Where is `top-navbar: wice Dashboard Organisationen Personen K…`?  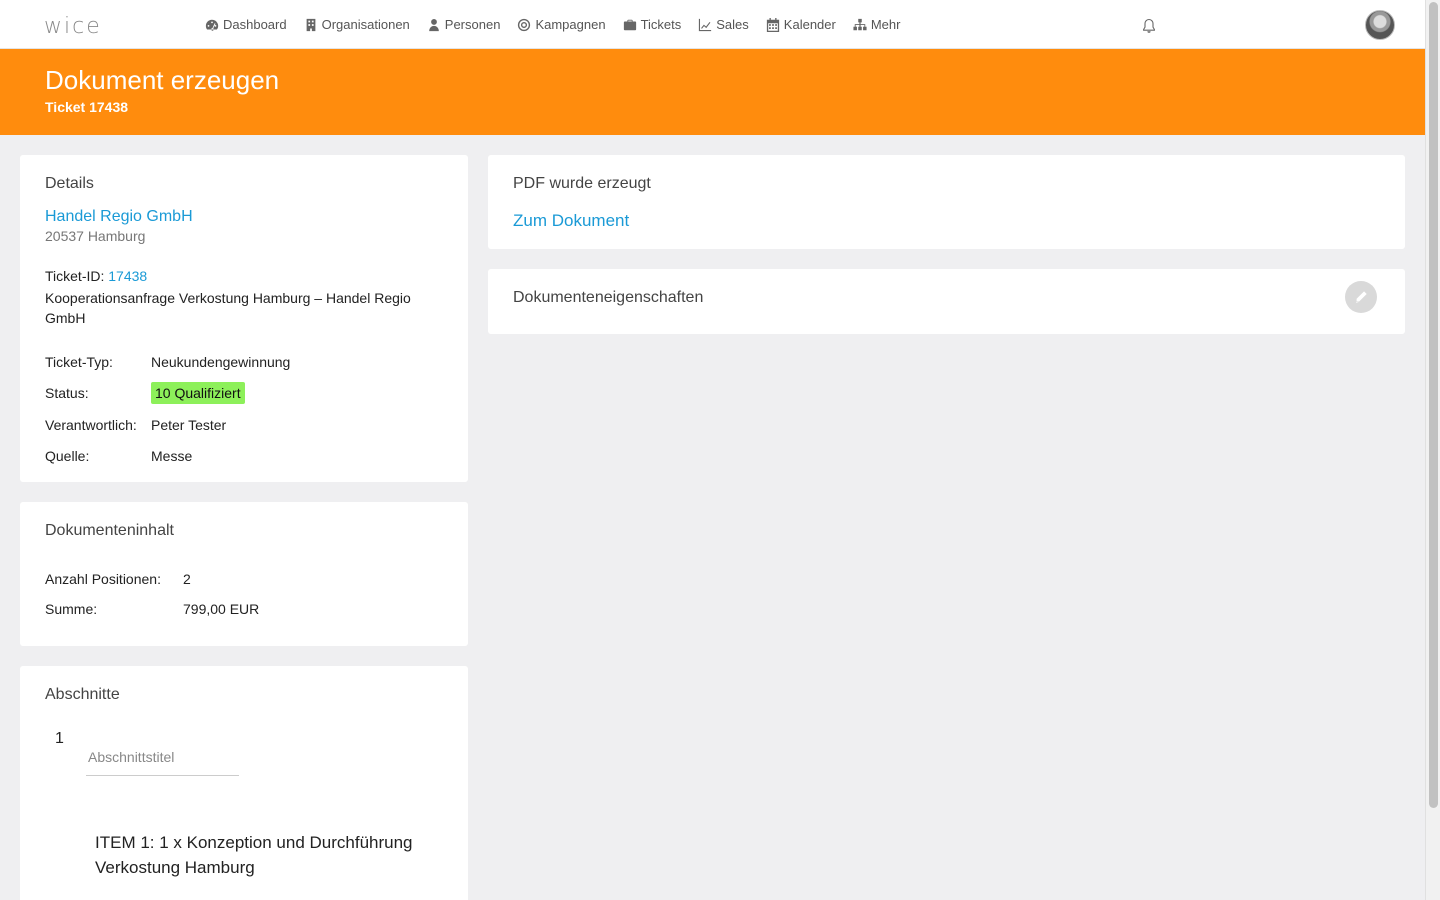
top-navbar: wice Dashboard Organisationen Personen K… is located at coordinates (712, 24).